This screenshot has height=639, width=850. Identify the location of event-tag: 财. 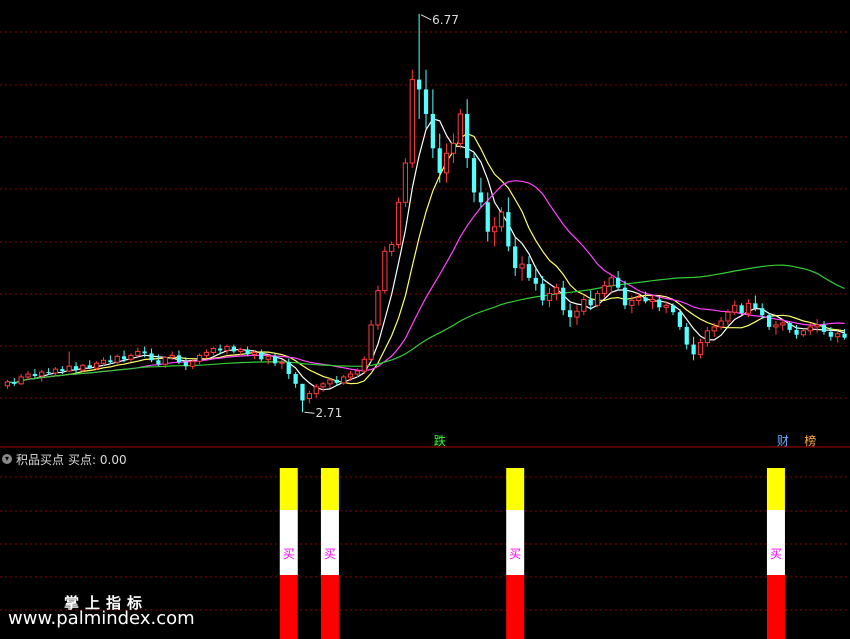
(783, 440).